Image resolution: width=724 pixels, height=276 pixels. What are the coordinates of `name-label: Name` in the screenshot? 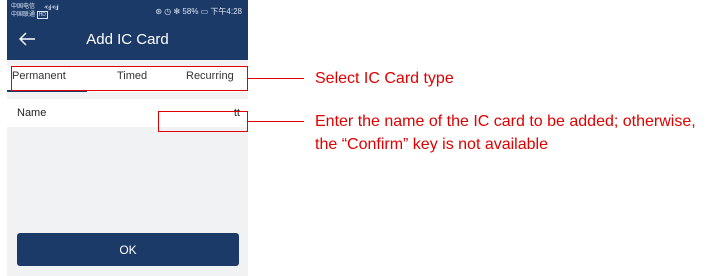 It's located at (32, 113).